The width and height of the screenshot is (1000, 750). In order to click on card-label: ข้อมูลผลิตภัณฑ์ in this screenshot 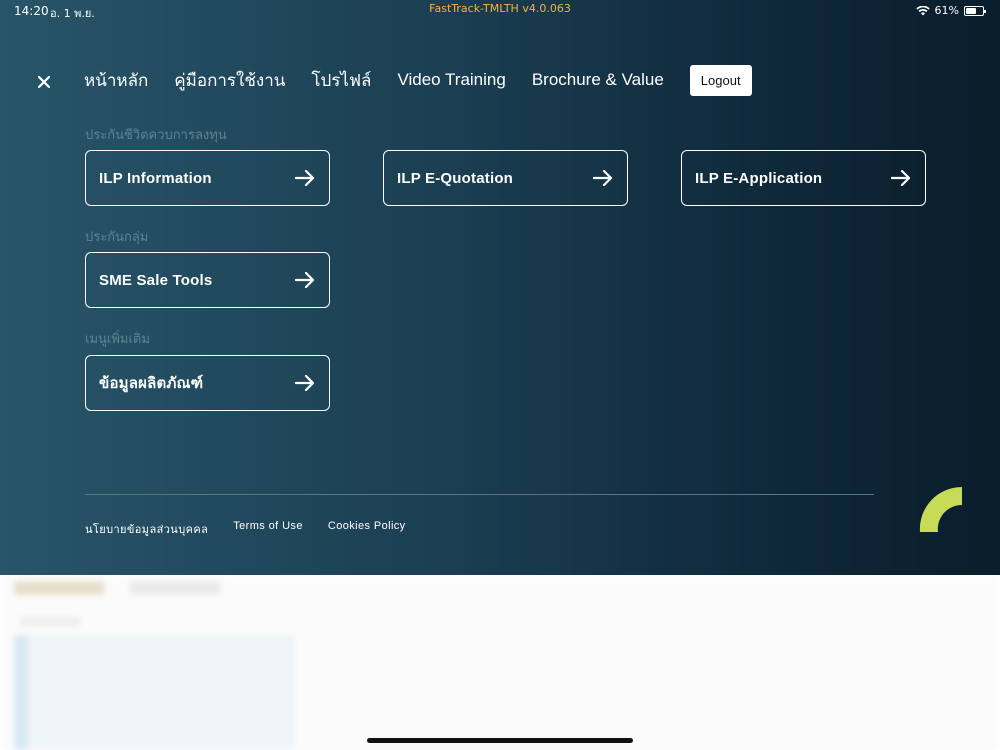, I will do `click(151, 383)`.